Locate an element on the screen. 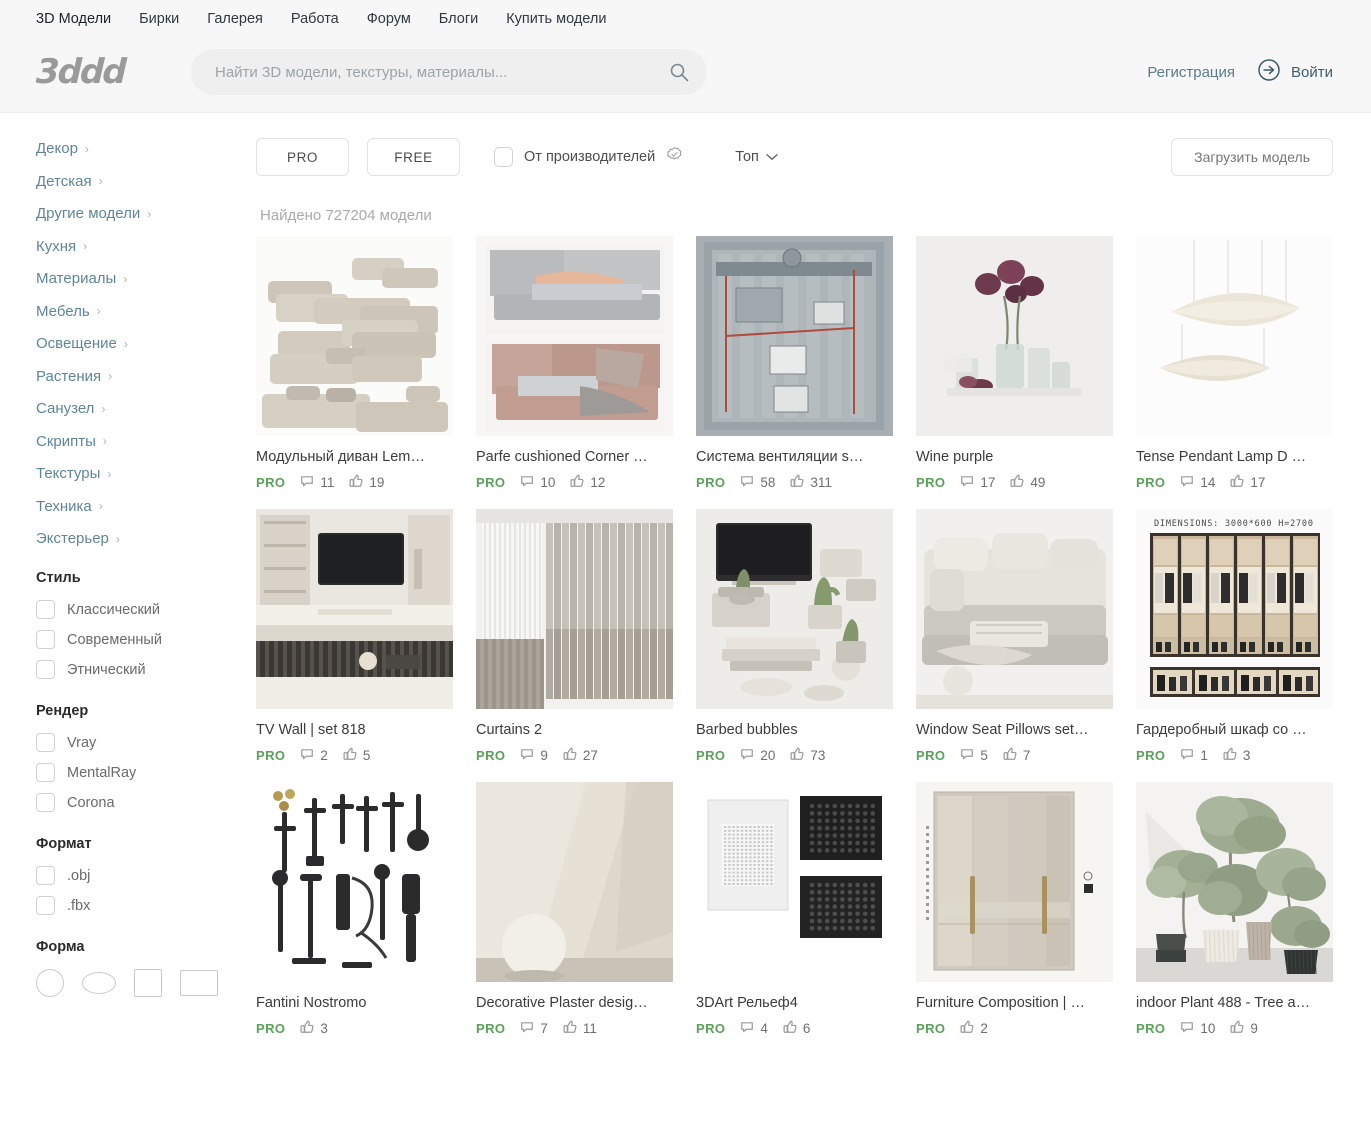 The image size is (1371, 1123). sidebar-category-4: Материалы › is located at coordinates (136, 278).